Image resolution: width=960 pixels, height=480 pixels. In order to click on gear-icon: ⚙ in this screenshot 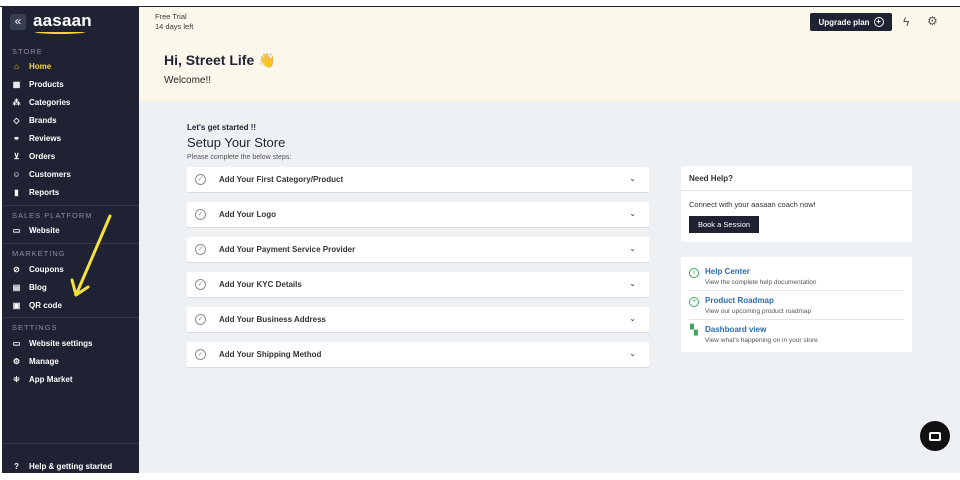, I will do `click(16, 361)`.